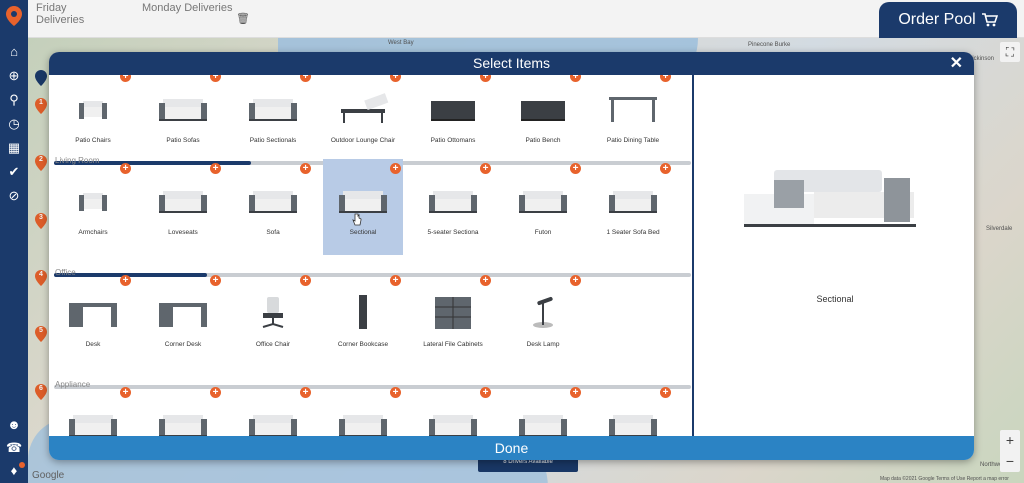 This screenshot has width=1024, height=483. Describe the element at coordinates (956, 63) in the screenshot. I see `close-icon: ✕` at that location.